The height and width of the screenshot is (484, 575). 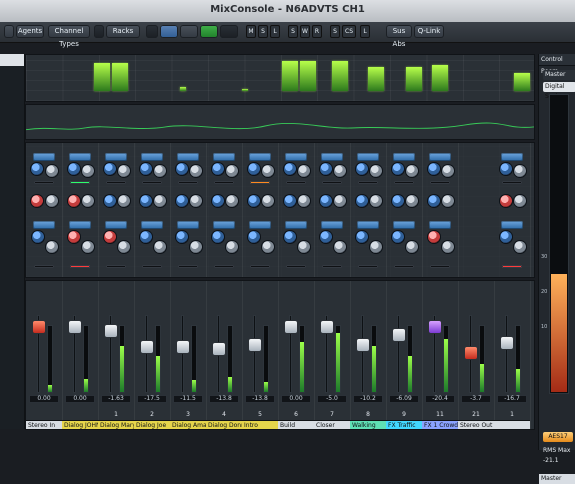 What do you see at coordinates (30, 31) in the screenshot?
I see `agents-button: Agents` at bounding box center [30, 31].